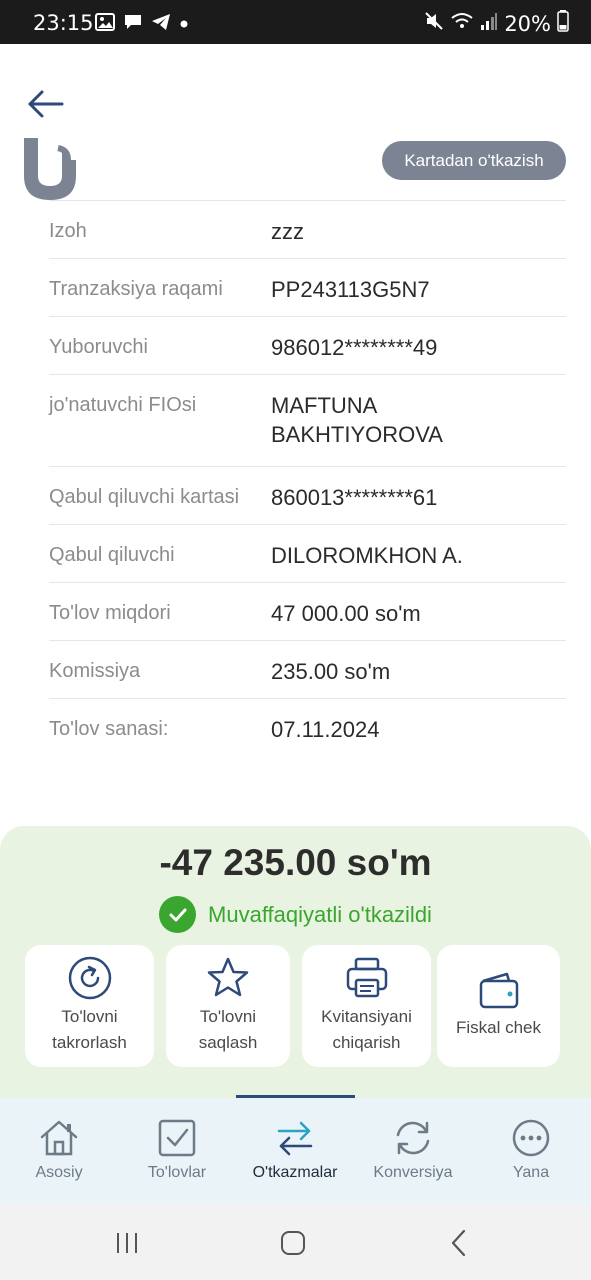  I want to click on home-circle-icon, so click(293, 1243).